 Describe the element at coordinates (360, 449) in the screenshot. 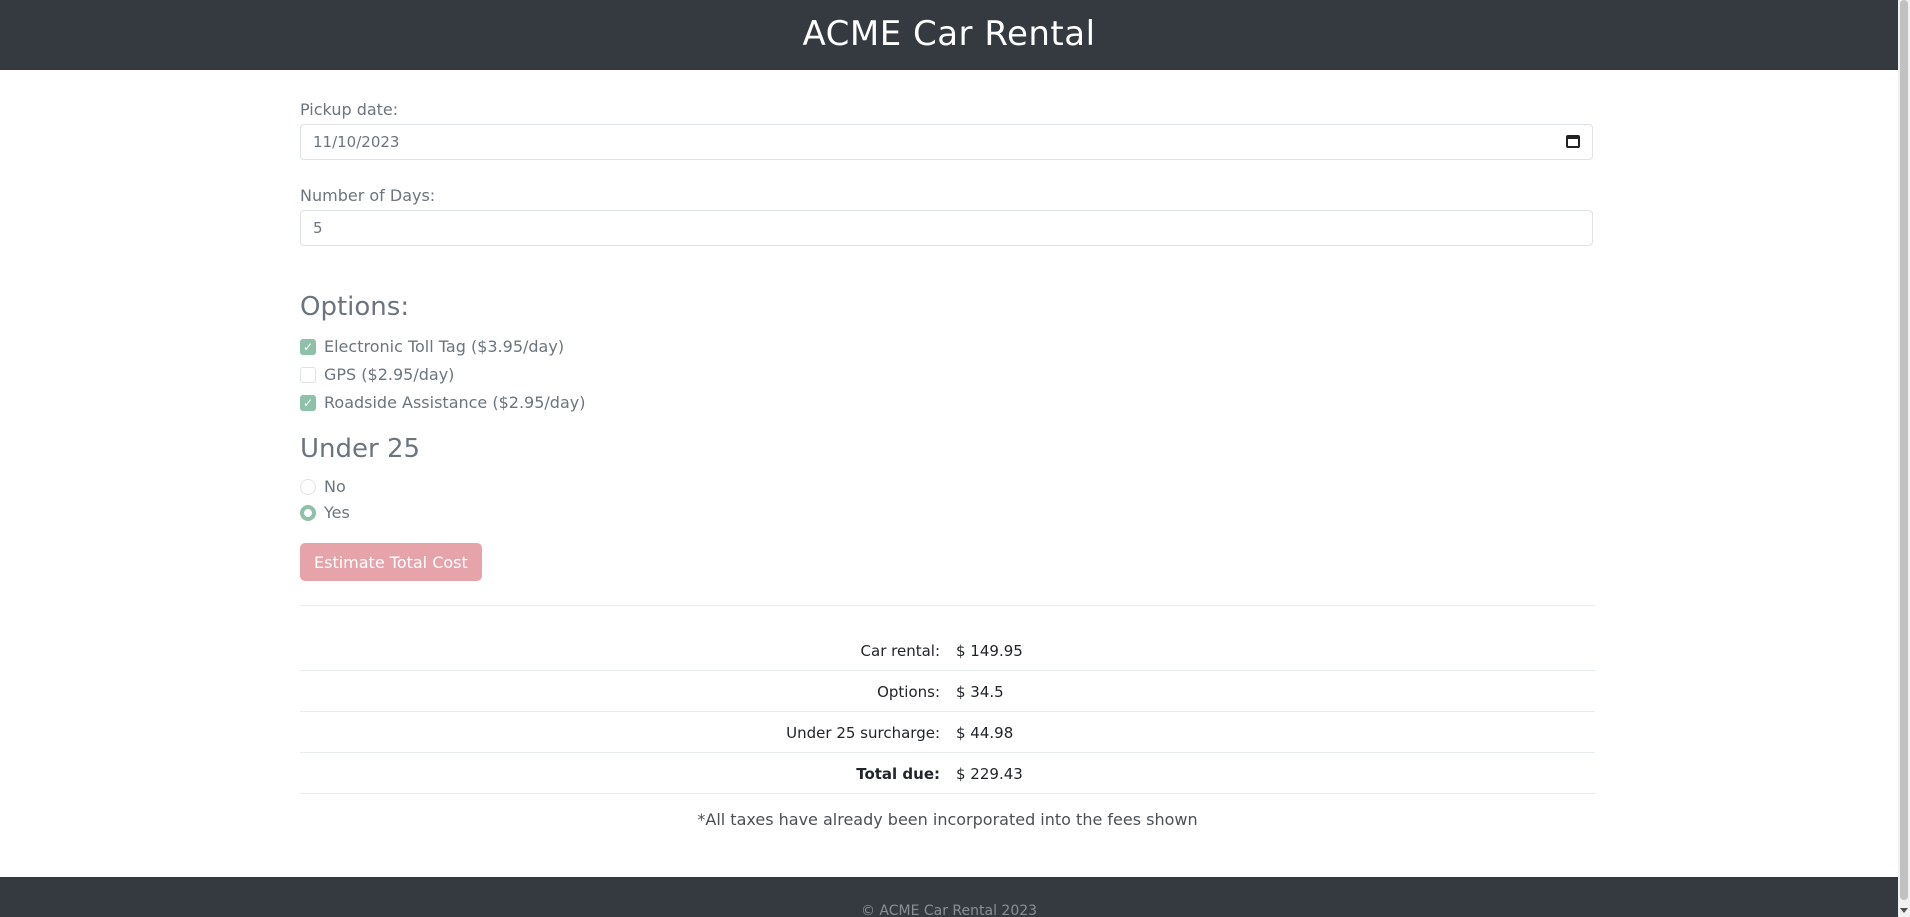

I see `under25-heading: Under 25` at that location.